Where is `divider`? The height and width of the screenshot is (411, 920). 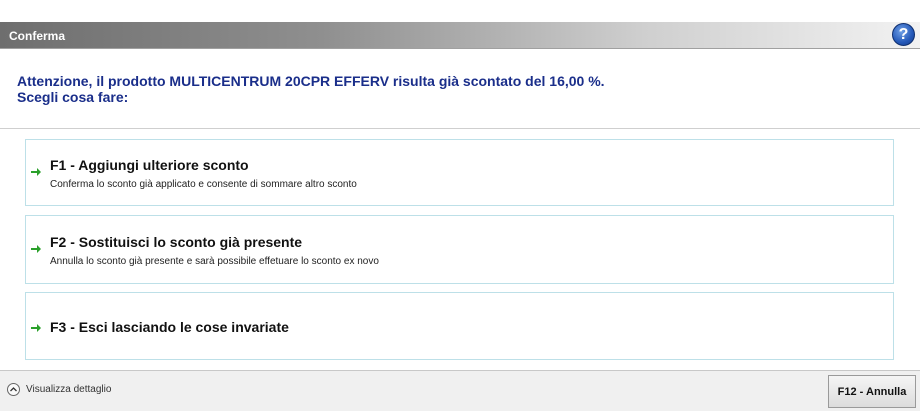 divider is located at coordinates (460, 128).